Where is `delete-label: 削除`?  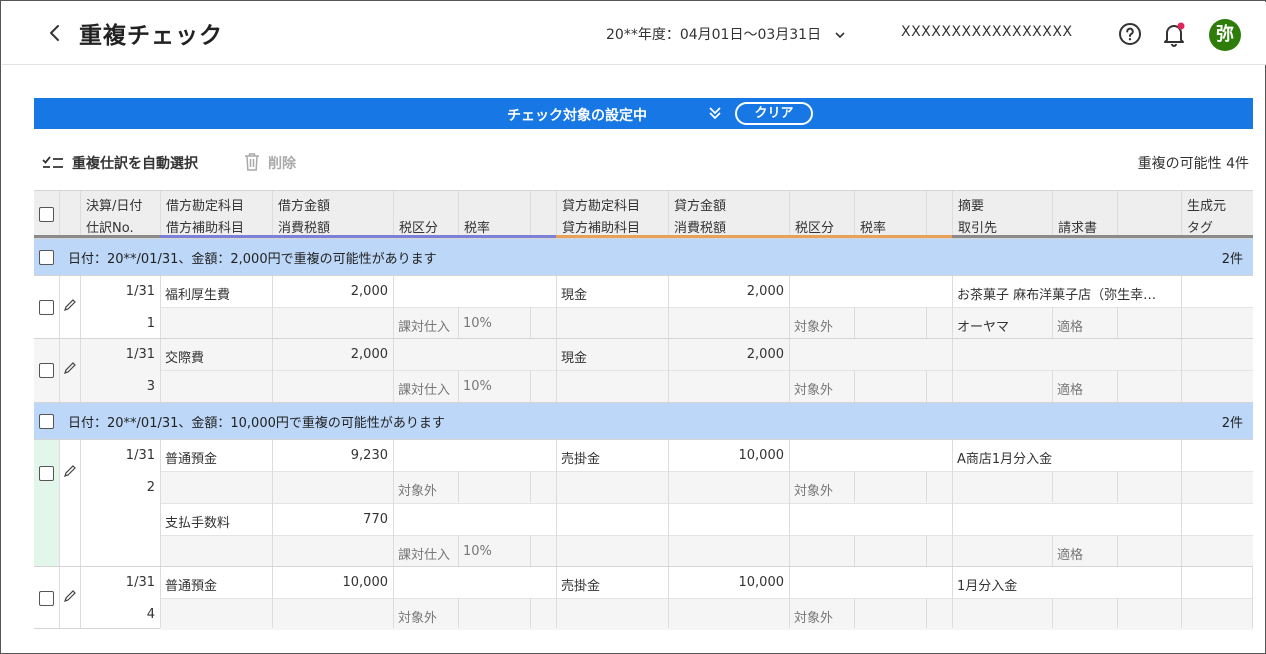 delete-label: 削除 is located at coordinates (282, 164).